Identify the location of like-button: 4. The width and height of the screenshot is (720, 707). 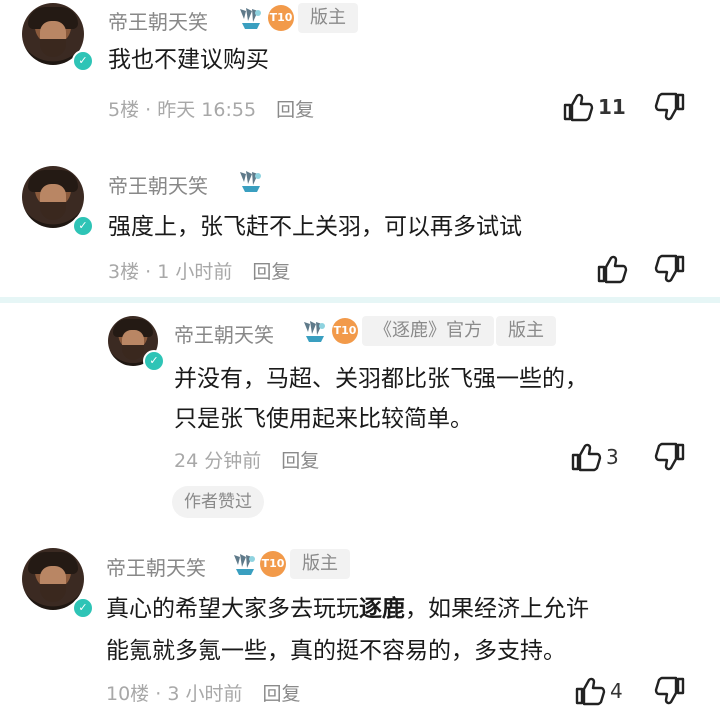
(598, 691).